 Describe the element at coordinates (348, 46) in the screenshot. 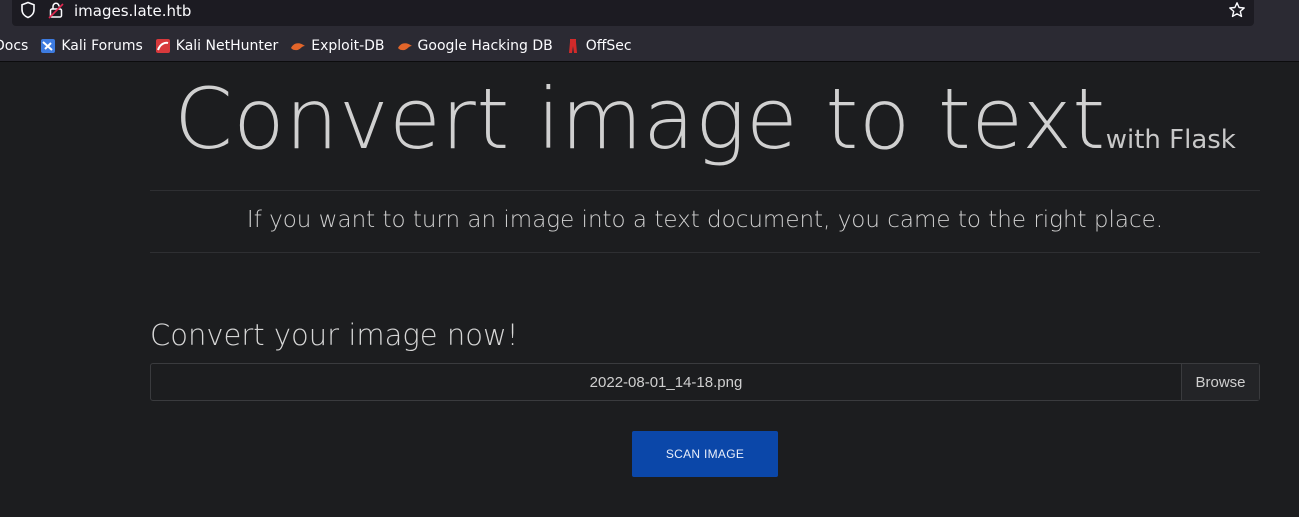

I see `bookmark-label: Exploit-DB` at that location.